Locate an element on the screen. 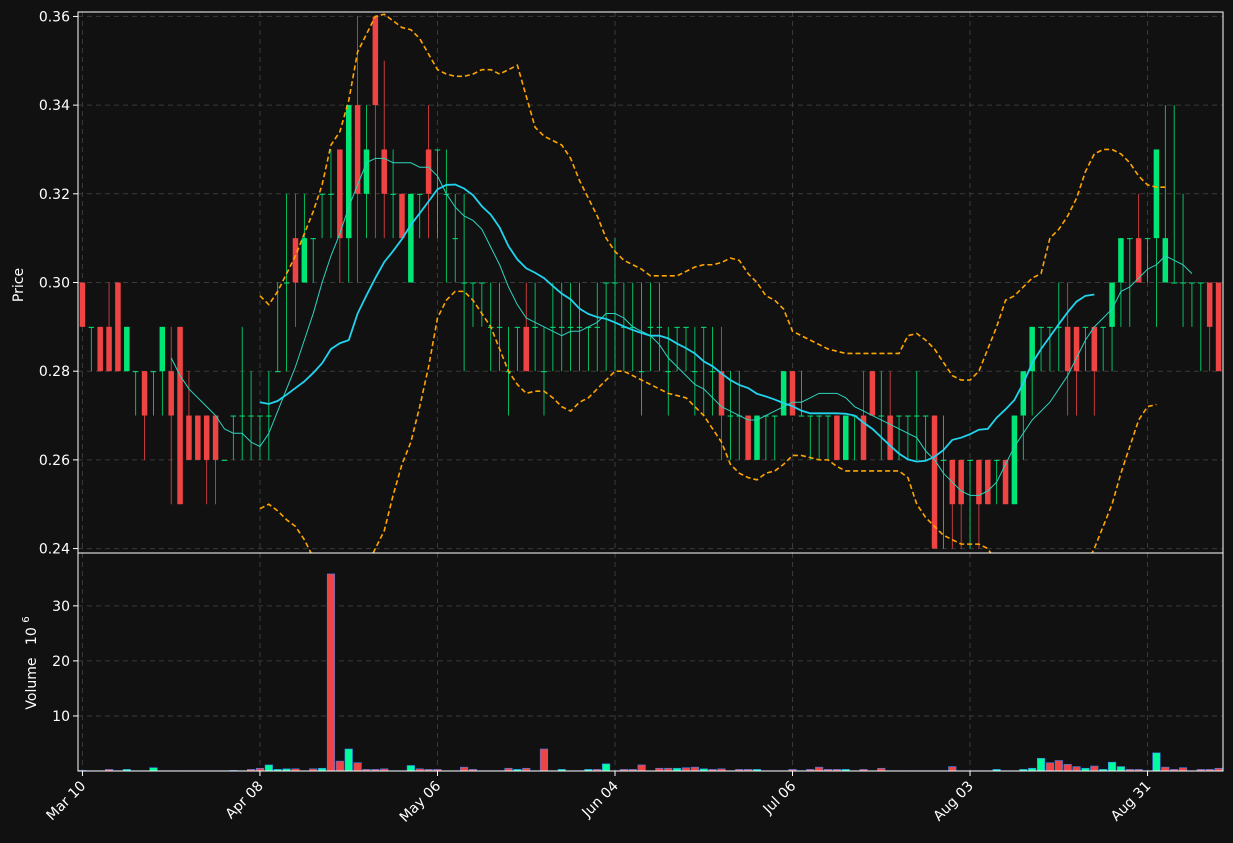 The width and height of the screenshot is (1233, 843). price-axis-label: Price is located at coordinates (19, 285).